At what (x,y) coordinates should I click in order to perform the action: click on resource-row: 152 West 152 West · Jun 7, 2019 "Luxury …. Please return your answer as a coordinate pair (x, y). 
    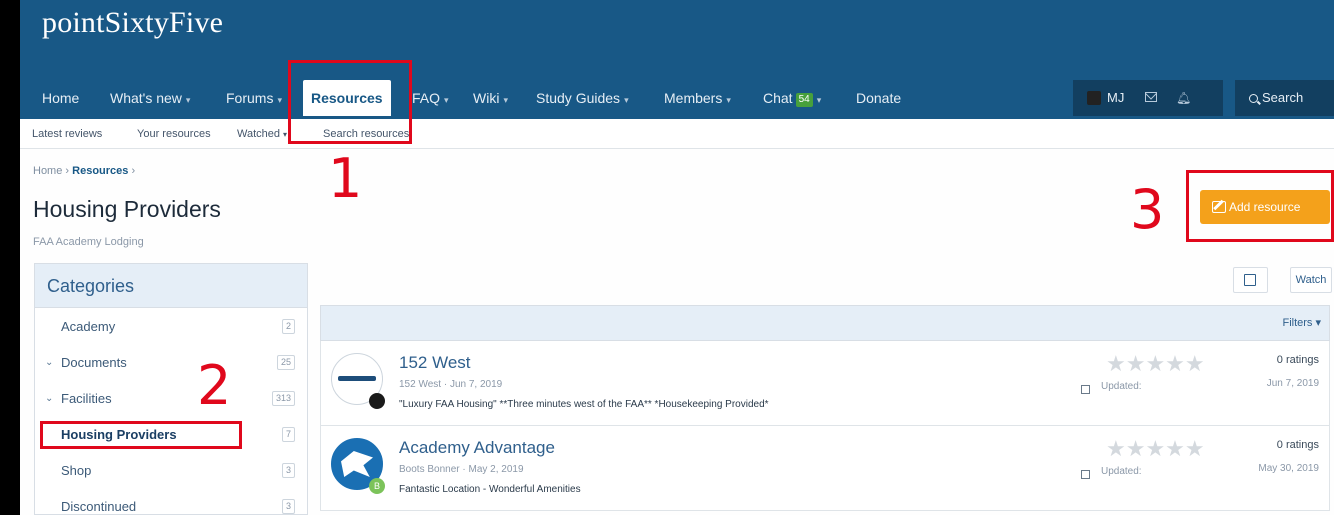
    Looking at the image, I should click on (825, 383).